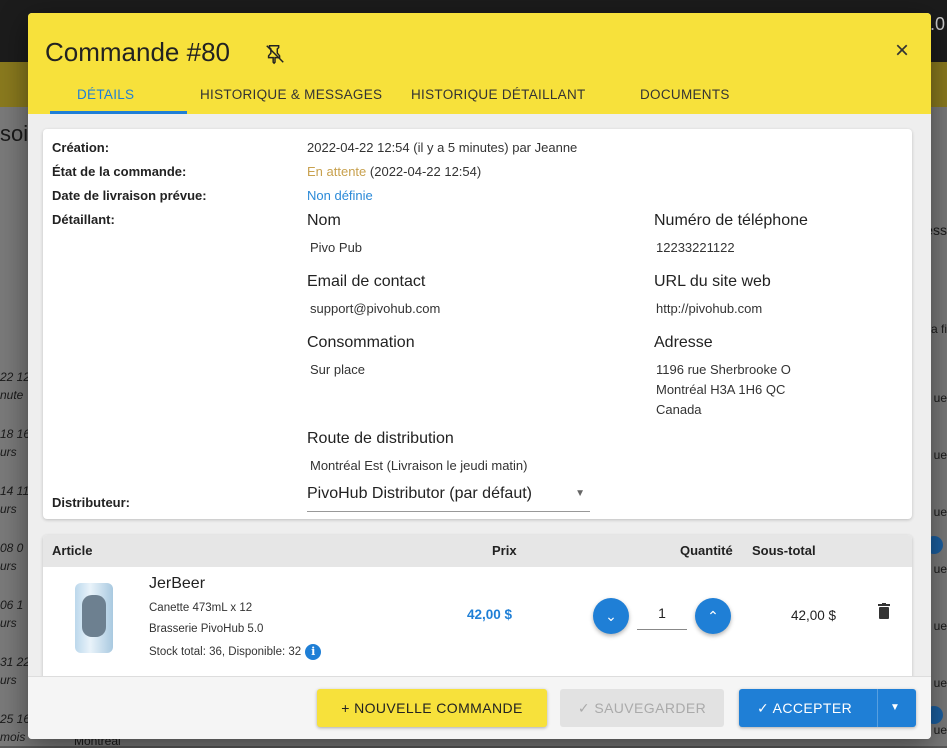 The width and height of the screenshot is (947, 748). I want to click on email-link: support@pivohub.com, so click(375, 309).